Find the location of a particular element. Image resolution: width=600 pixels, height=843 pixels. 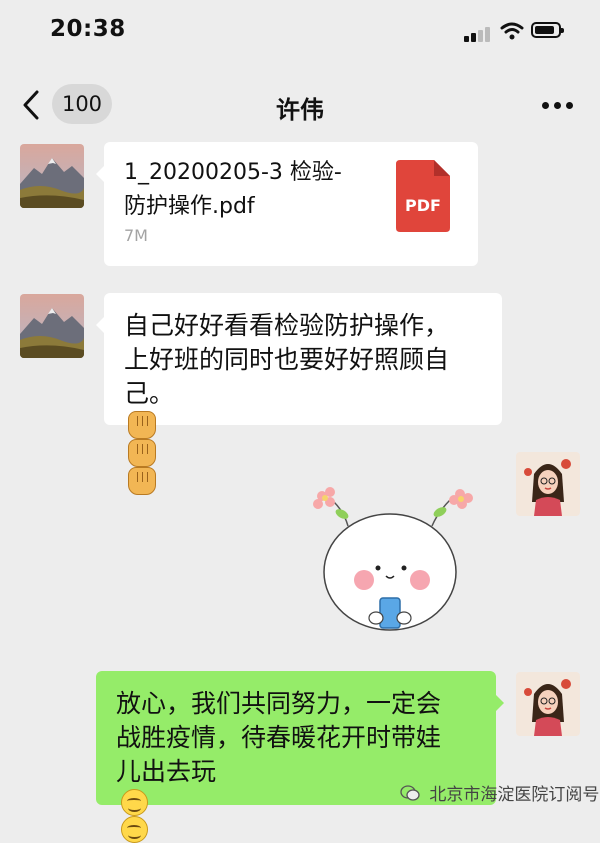

wechat-logo-icon is located at coordinates (410, 792).